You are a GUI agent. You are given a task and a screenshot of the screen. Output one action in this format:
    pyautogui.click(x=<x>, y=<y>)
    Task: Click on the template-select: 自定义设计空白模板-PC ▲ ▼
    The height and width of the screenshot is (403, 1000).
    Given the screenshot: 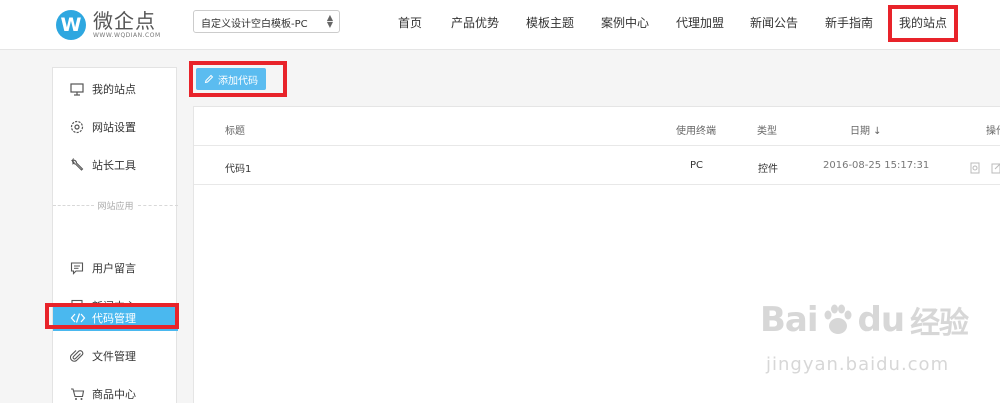 What is the action you would take?
    pyautogui.click(x=266, y=21)
    